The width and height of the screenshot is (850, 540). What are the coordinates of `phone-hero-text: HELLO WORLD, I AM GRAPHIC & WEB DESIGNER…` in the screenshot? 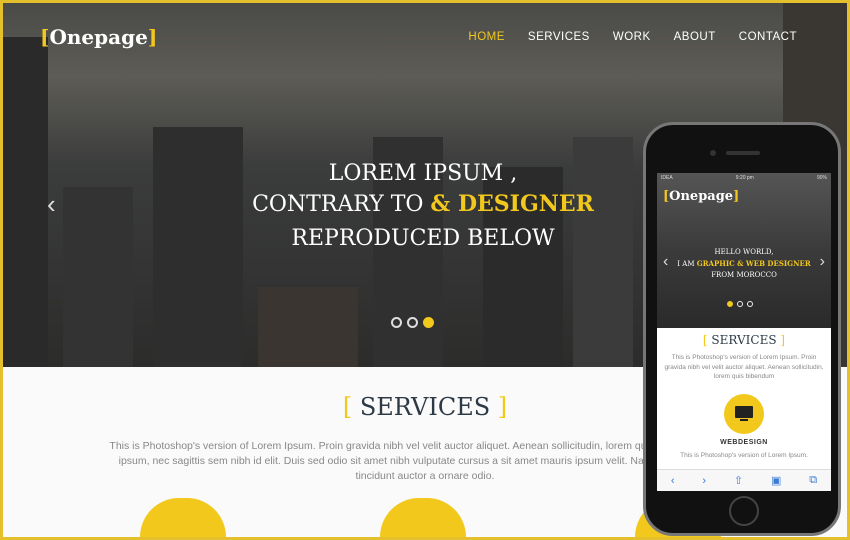 It's located at (744, 264).